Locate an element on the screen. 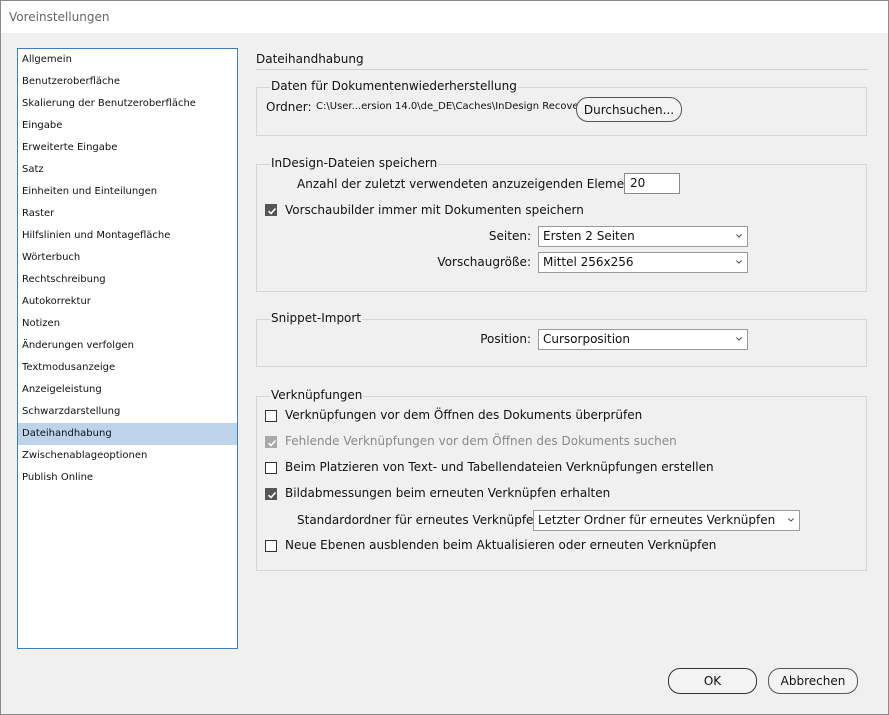  sidebar-item-einheiten: Einheiten und Einteilungen is located at coordinates (127, 192).